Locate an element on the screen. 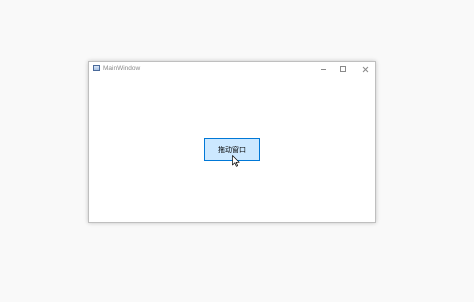 This screenshot has height=302, width=474. minimize-button is located at coordinates (323, 69).